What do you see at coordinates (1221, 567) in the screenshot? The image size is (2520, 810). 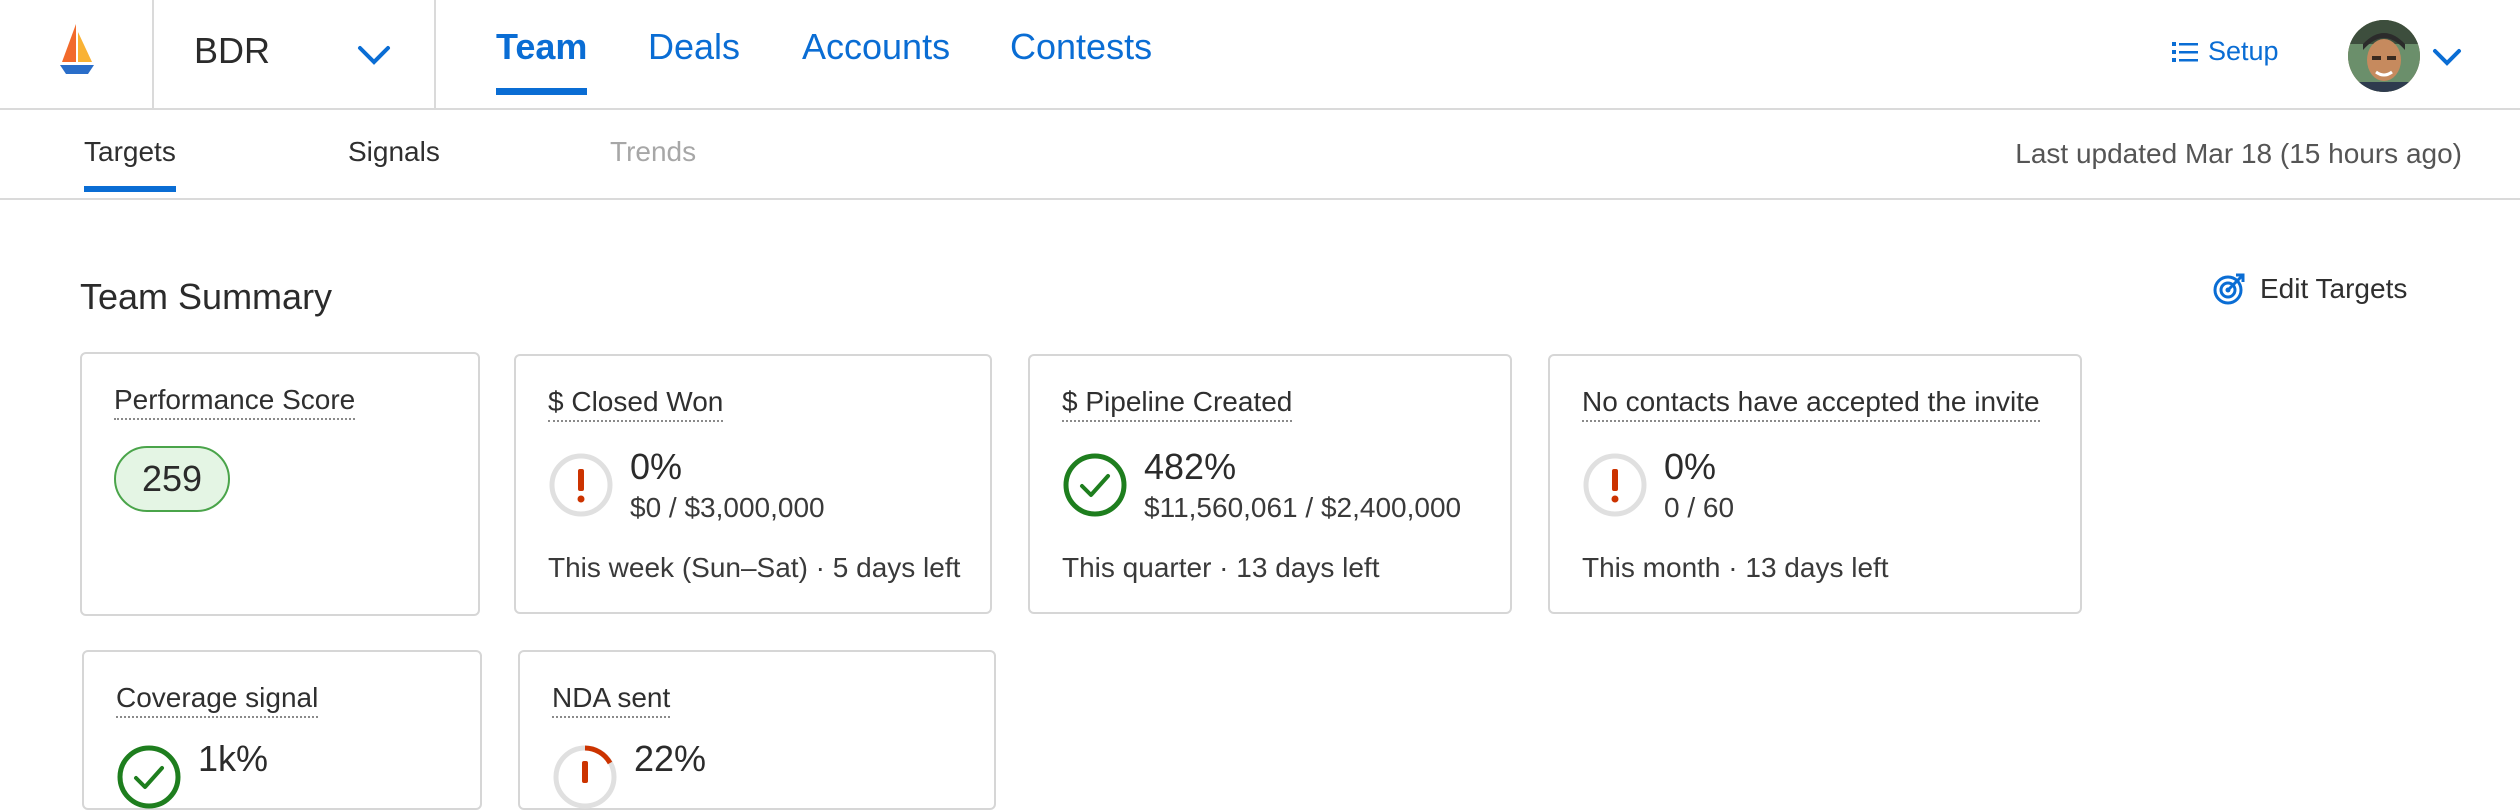 I see `metric-period: This quarter · 13 days left` at bounding box center [1221, 567].